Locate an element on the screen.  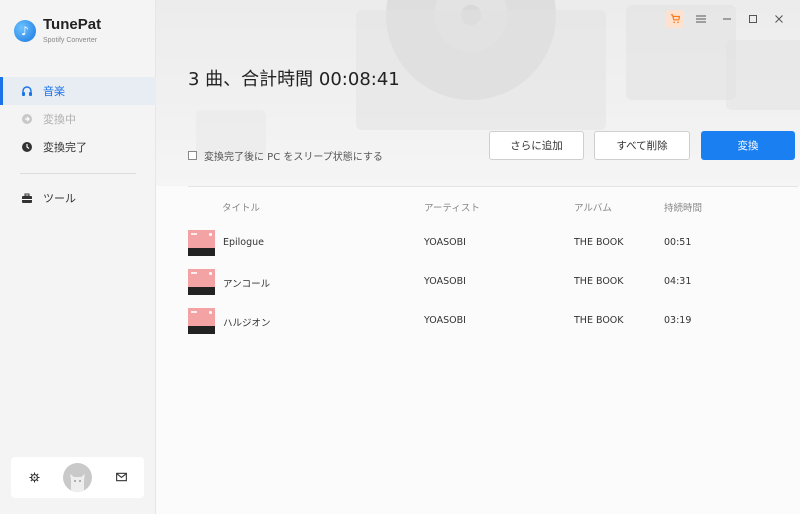
sidebar-bottom-panel is located at coordinates (77, 477).